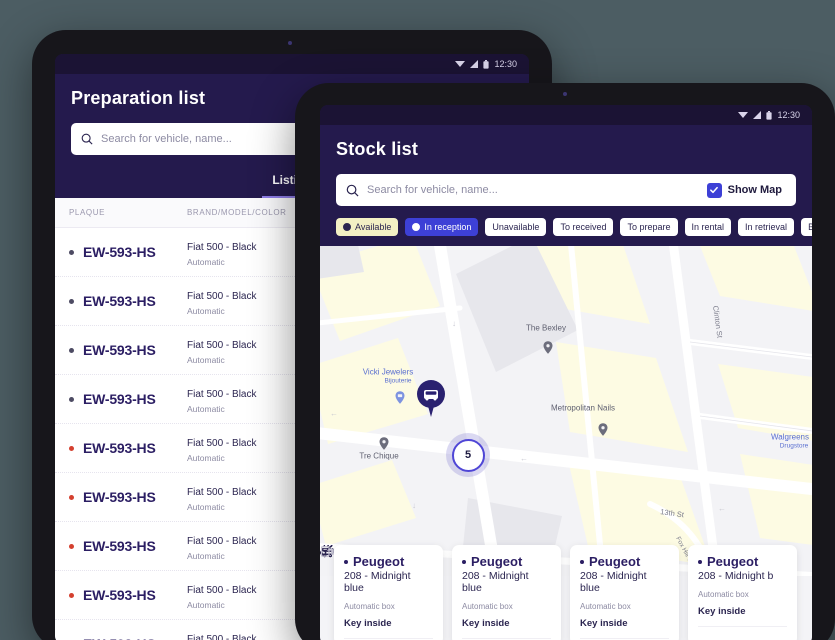 This screenshot has height=640, width=835. What do you see at coordinates (379, 456) in the screenshot?
I see `map-label-tre-chique: Tre Chique` at bounding box center [379, 456].